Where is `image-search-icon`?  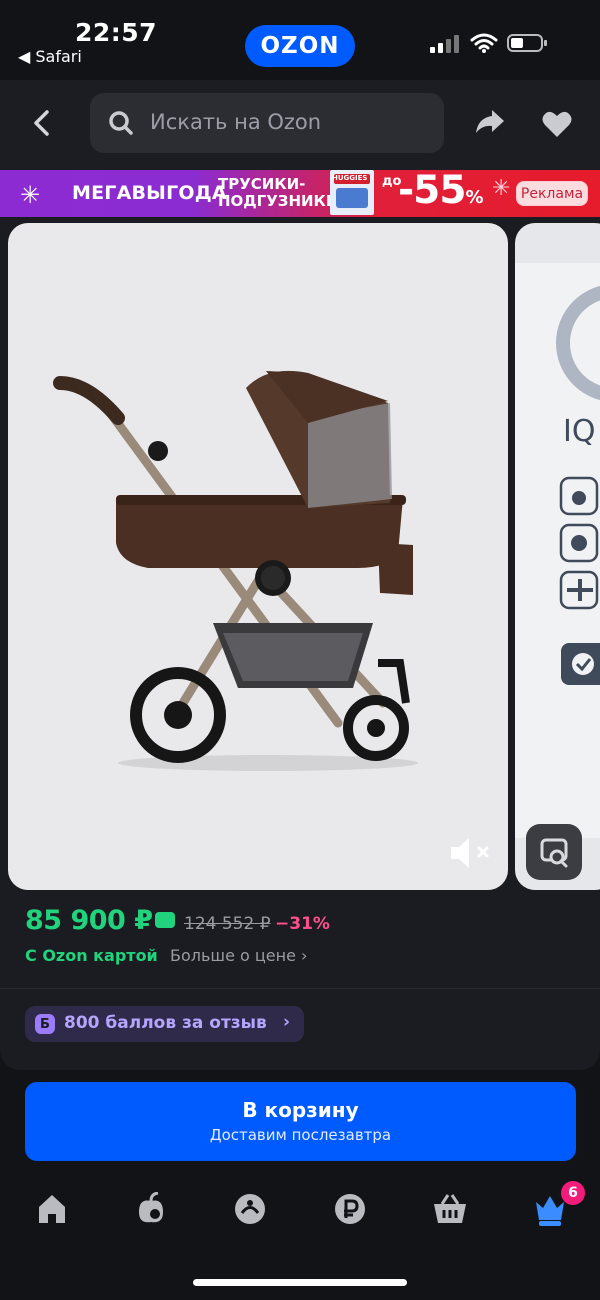 image-search-icon is located at coordinates (554, 853).